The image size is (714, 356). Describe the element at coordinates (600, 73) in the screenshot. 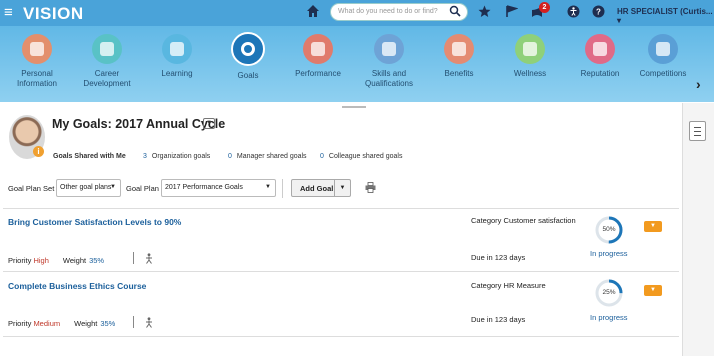

I see `nav-item-label: Reputation` at that location.